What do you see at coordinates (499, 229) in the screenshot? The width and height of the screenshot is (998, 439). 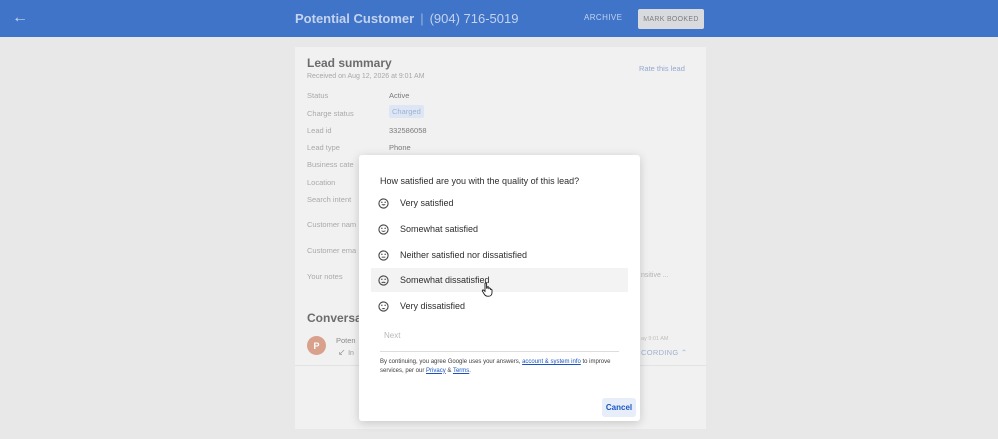 I see `option-somewhat-satisfied: Somewhat satisfied` at bounding box center [499, 229].